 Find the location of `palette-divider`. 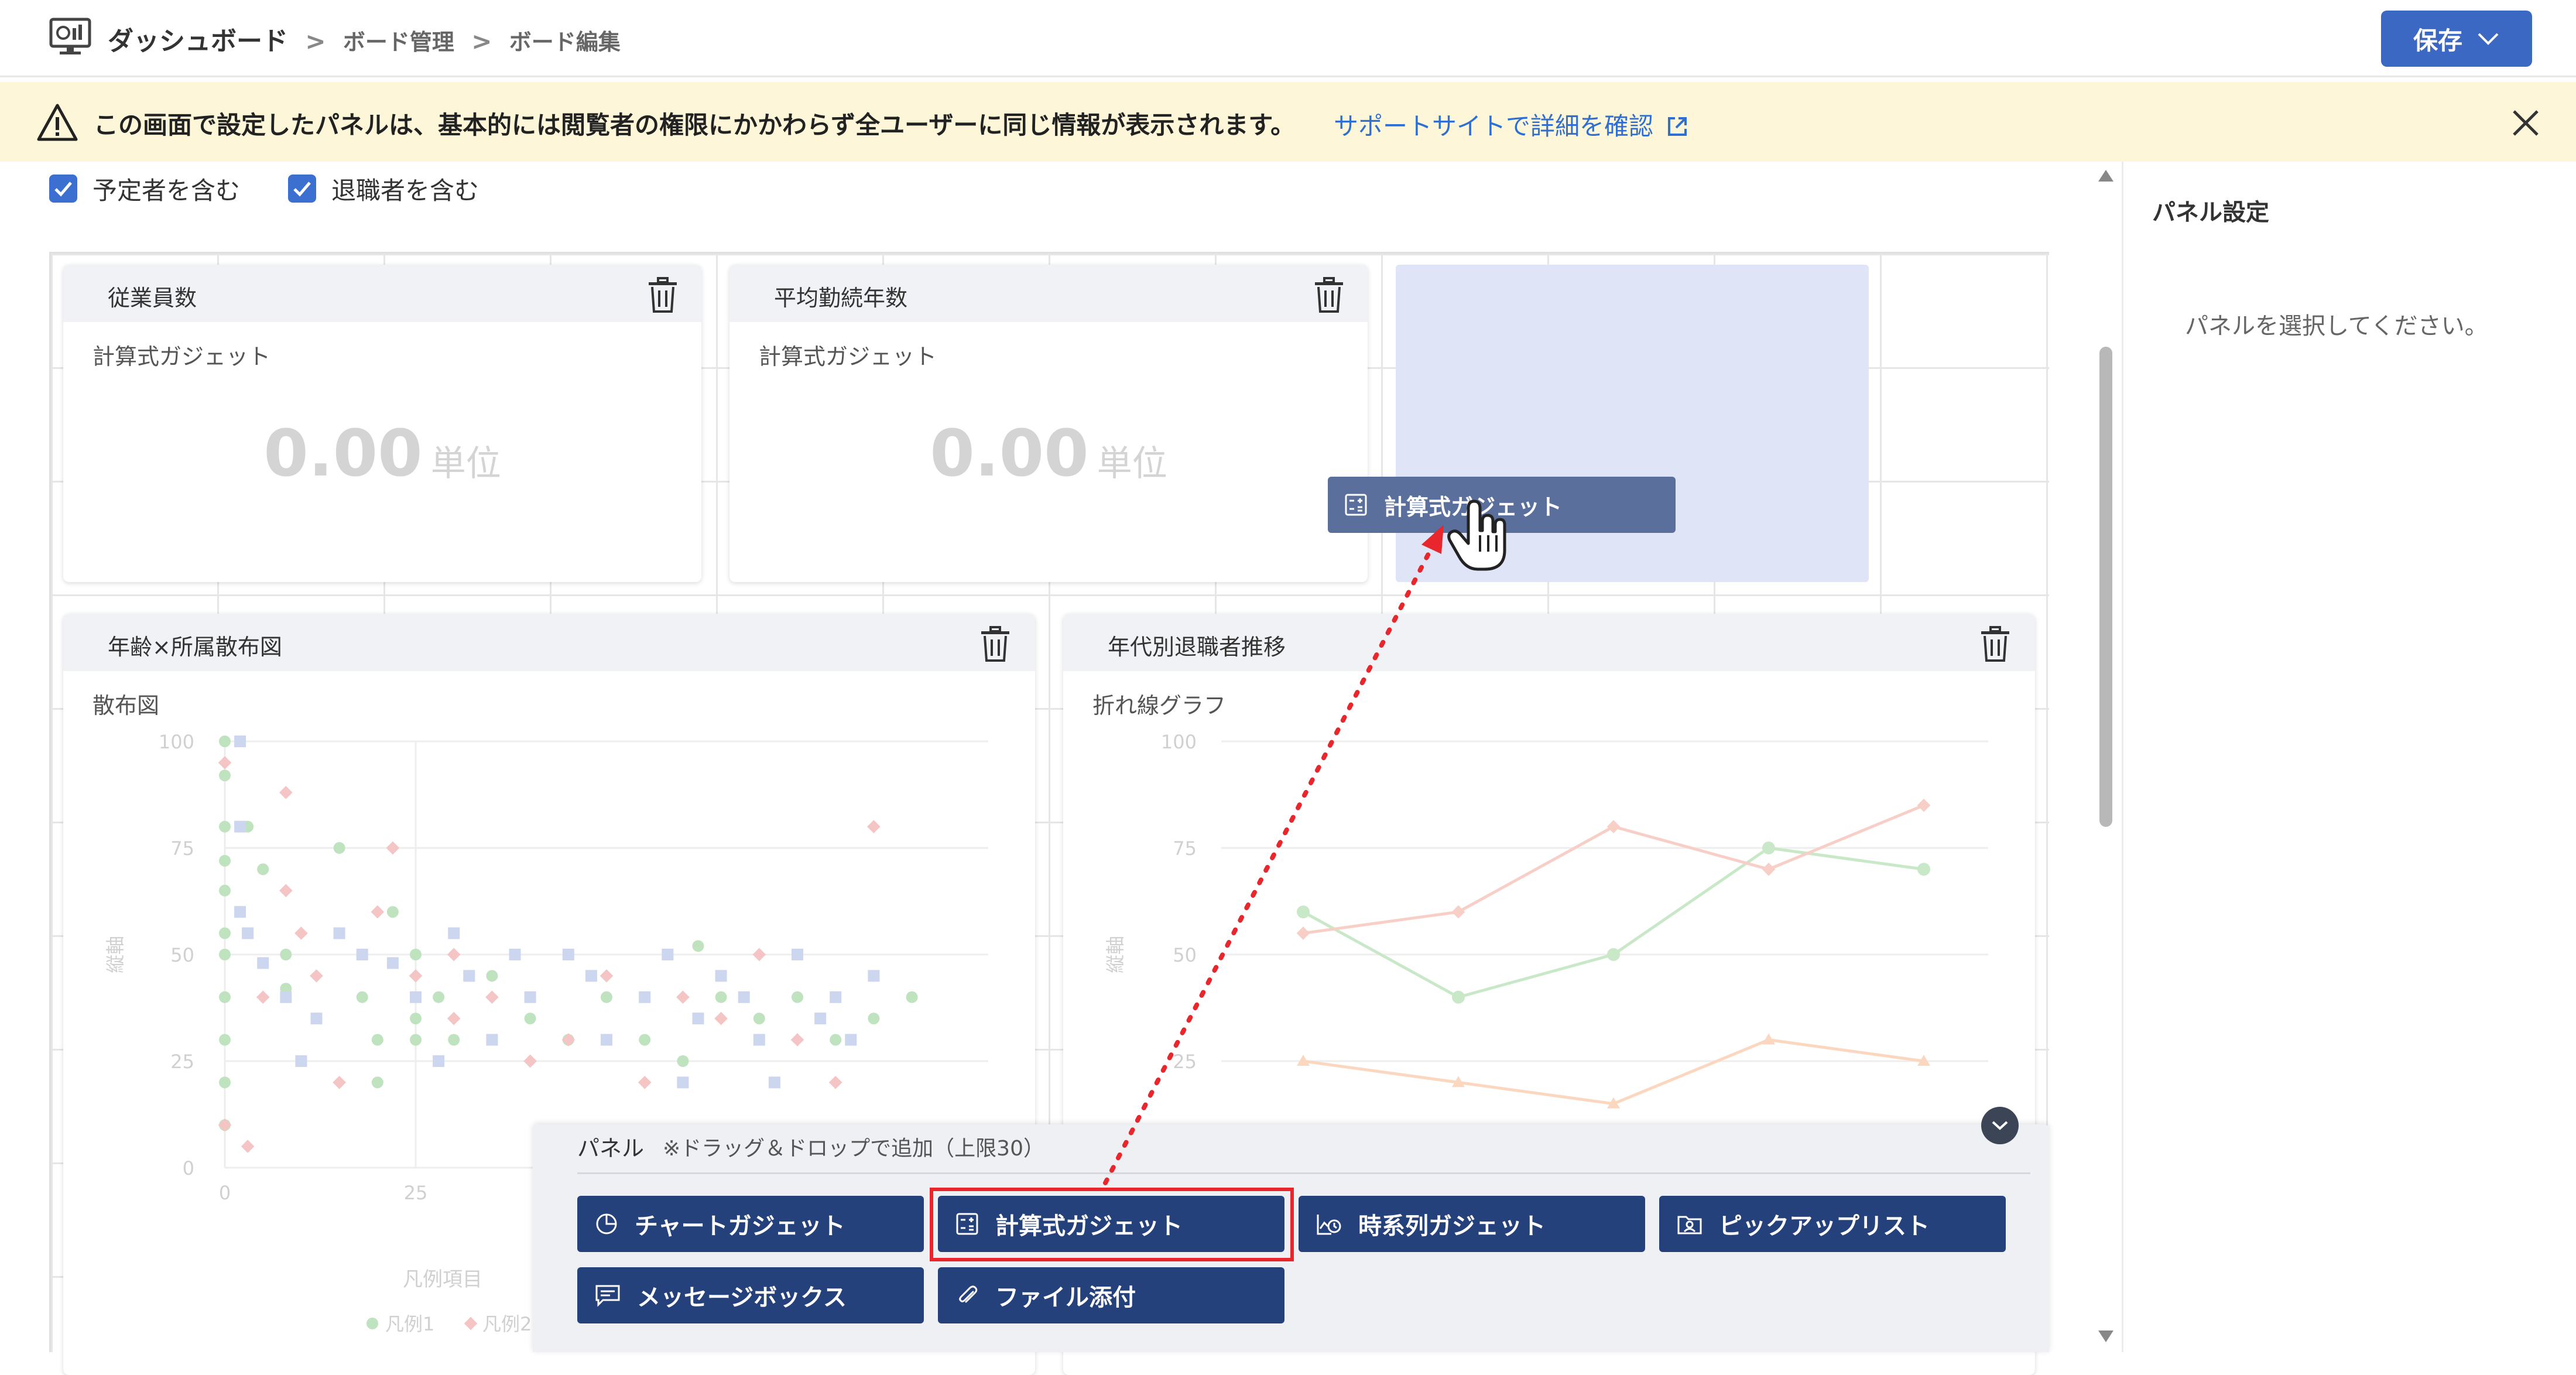

palette-divider is located at coordinates (1303, 1173).